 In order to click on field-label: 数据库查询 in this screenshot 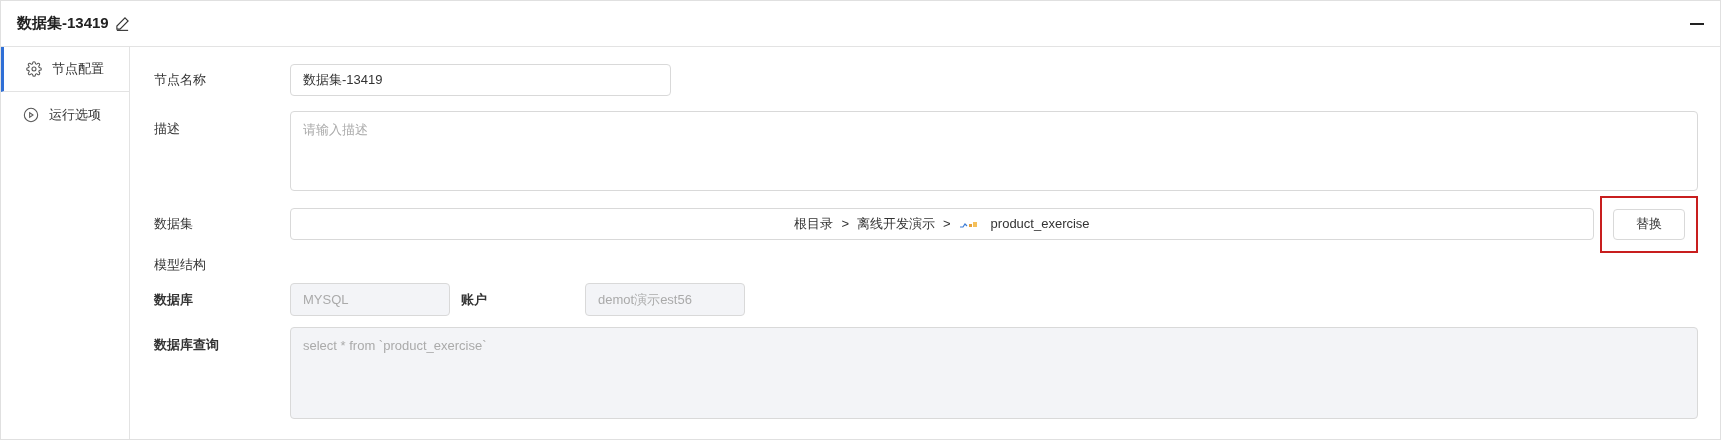, I will do `click(187, 345)`.